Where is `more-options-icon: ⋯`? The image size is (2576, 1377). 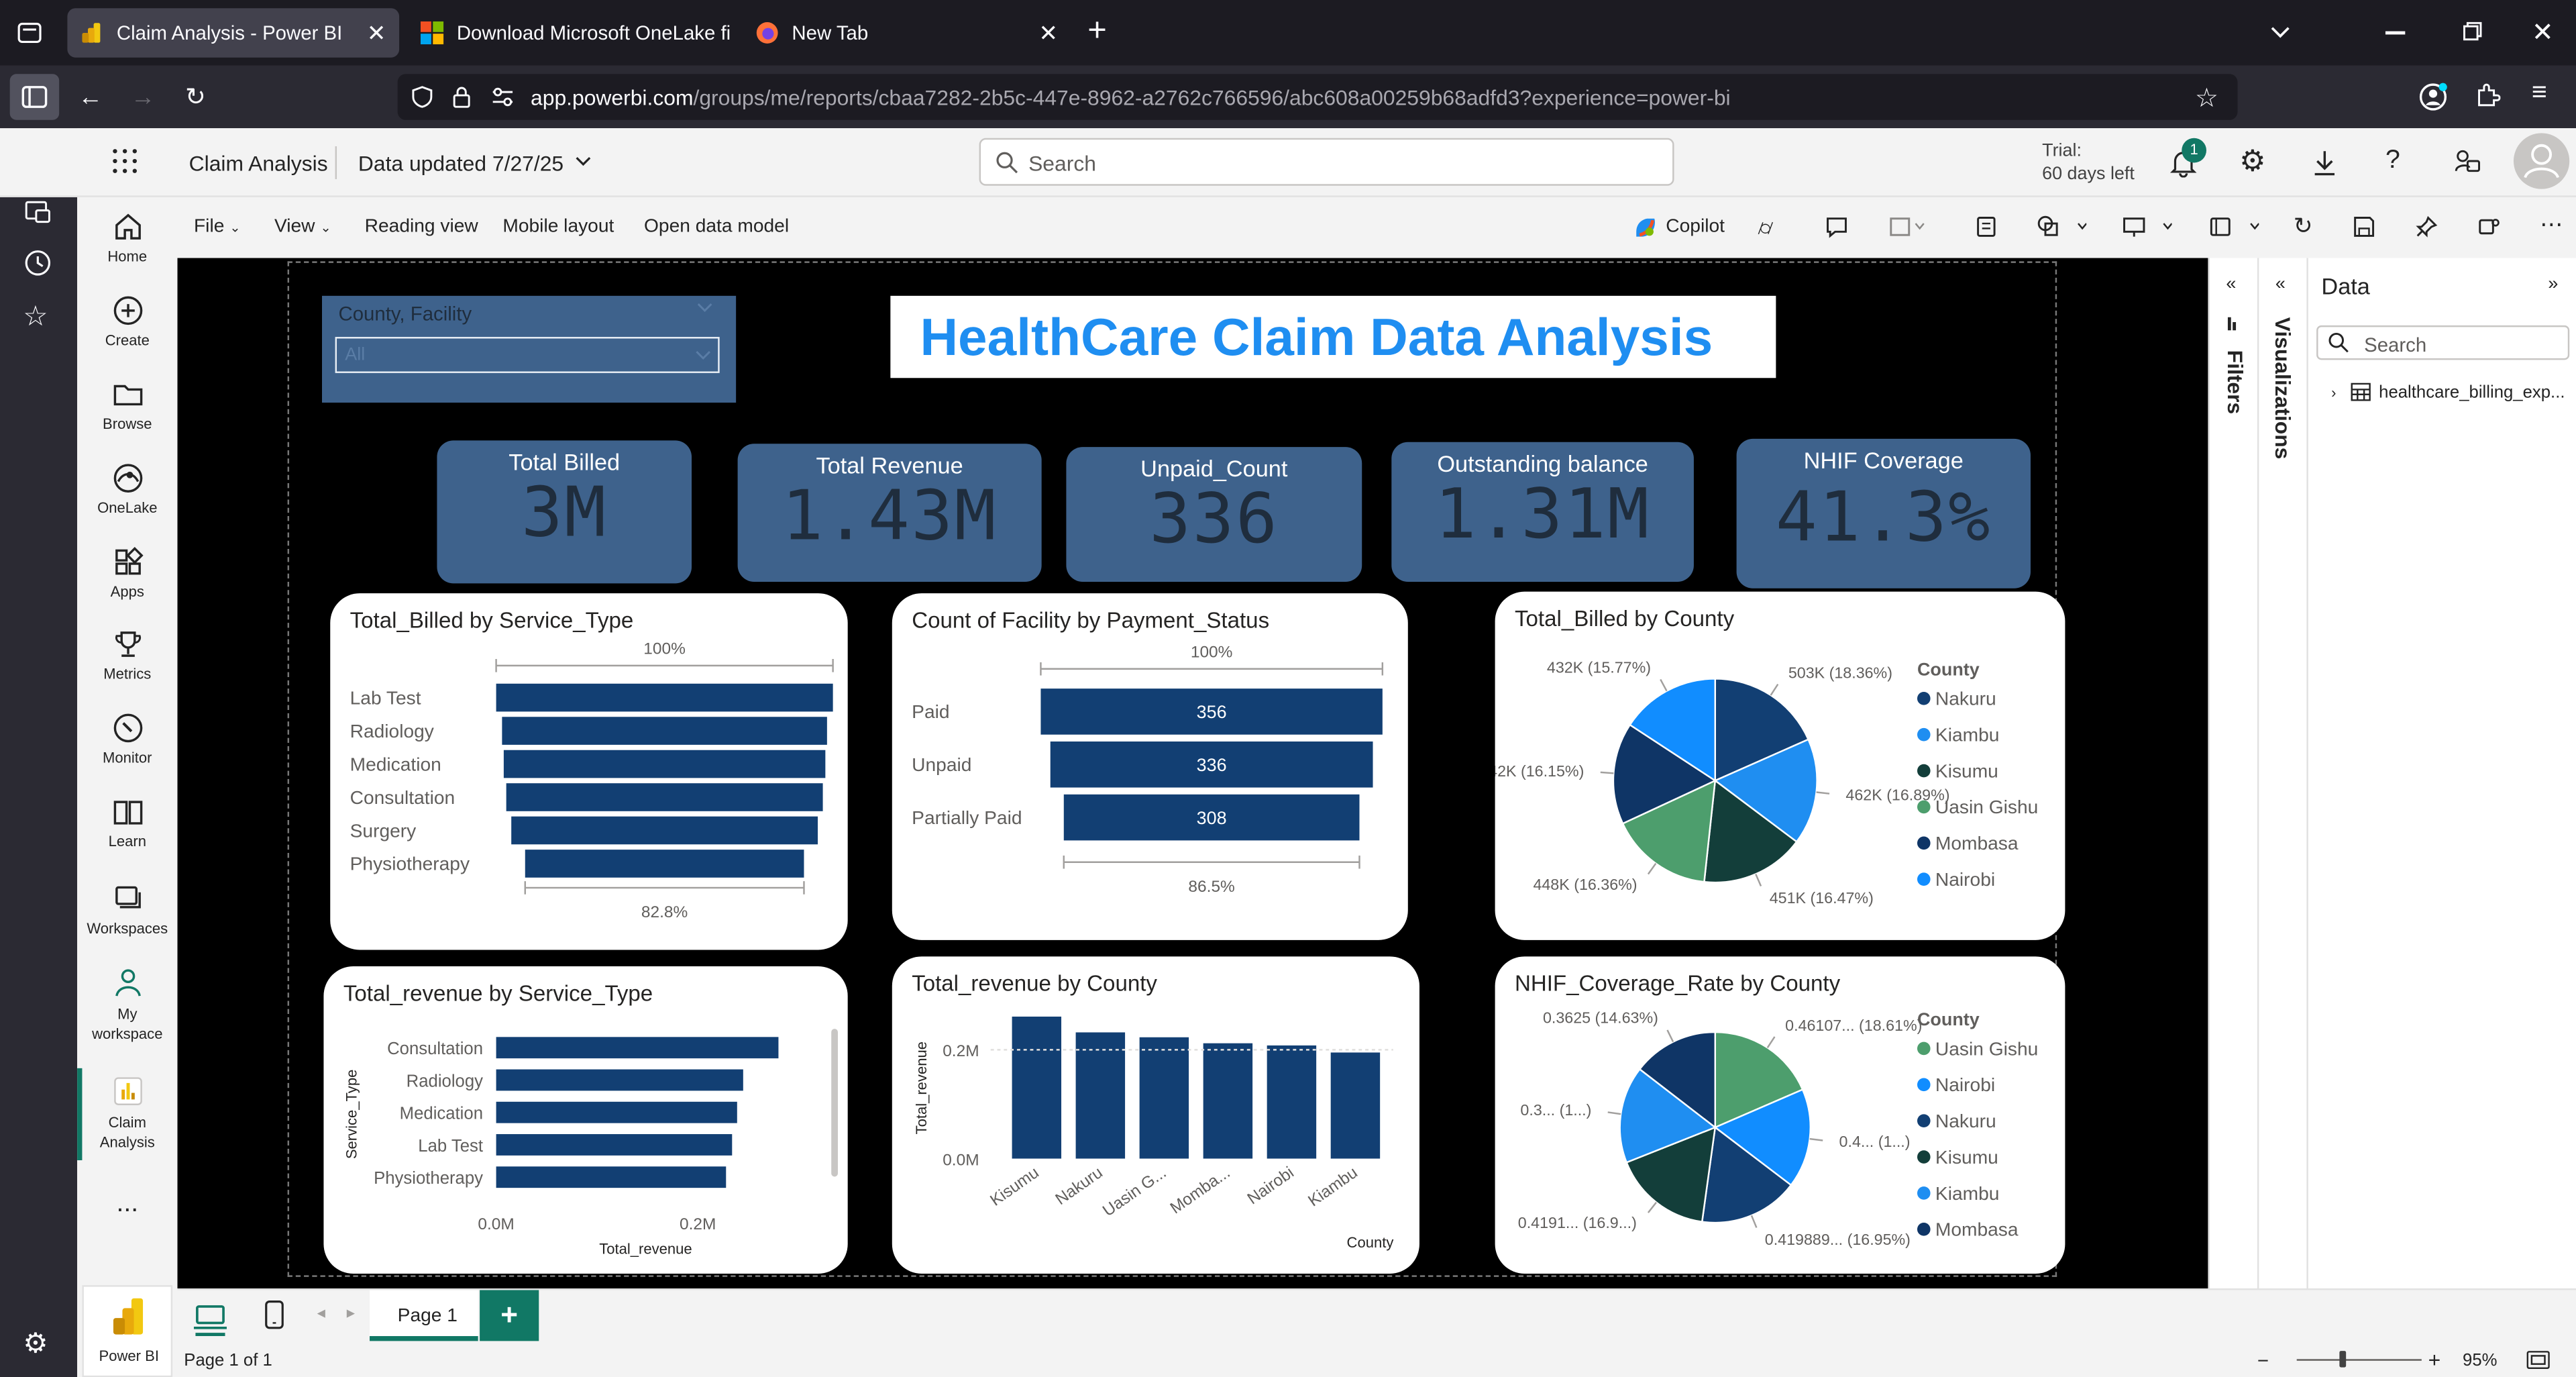
more-options-icon: ⋯ is located at coordinates (2551, 224).